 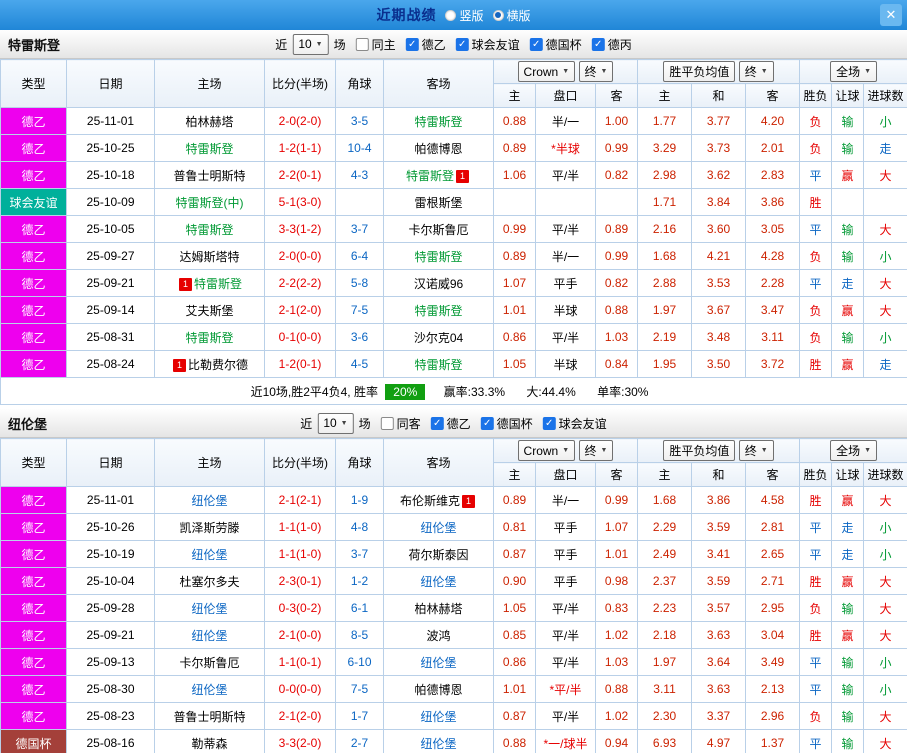 I want to click on games-label: 场, so click(x=364, y=423).